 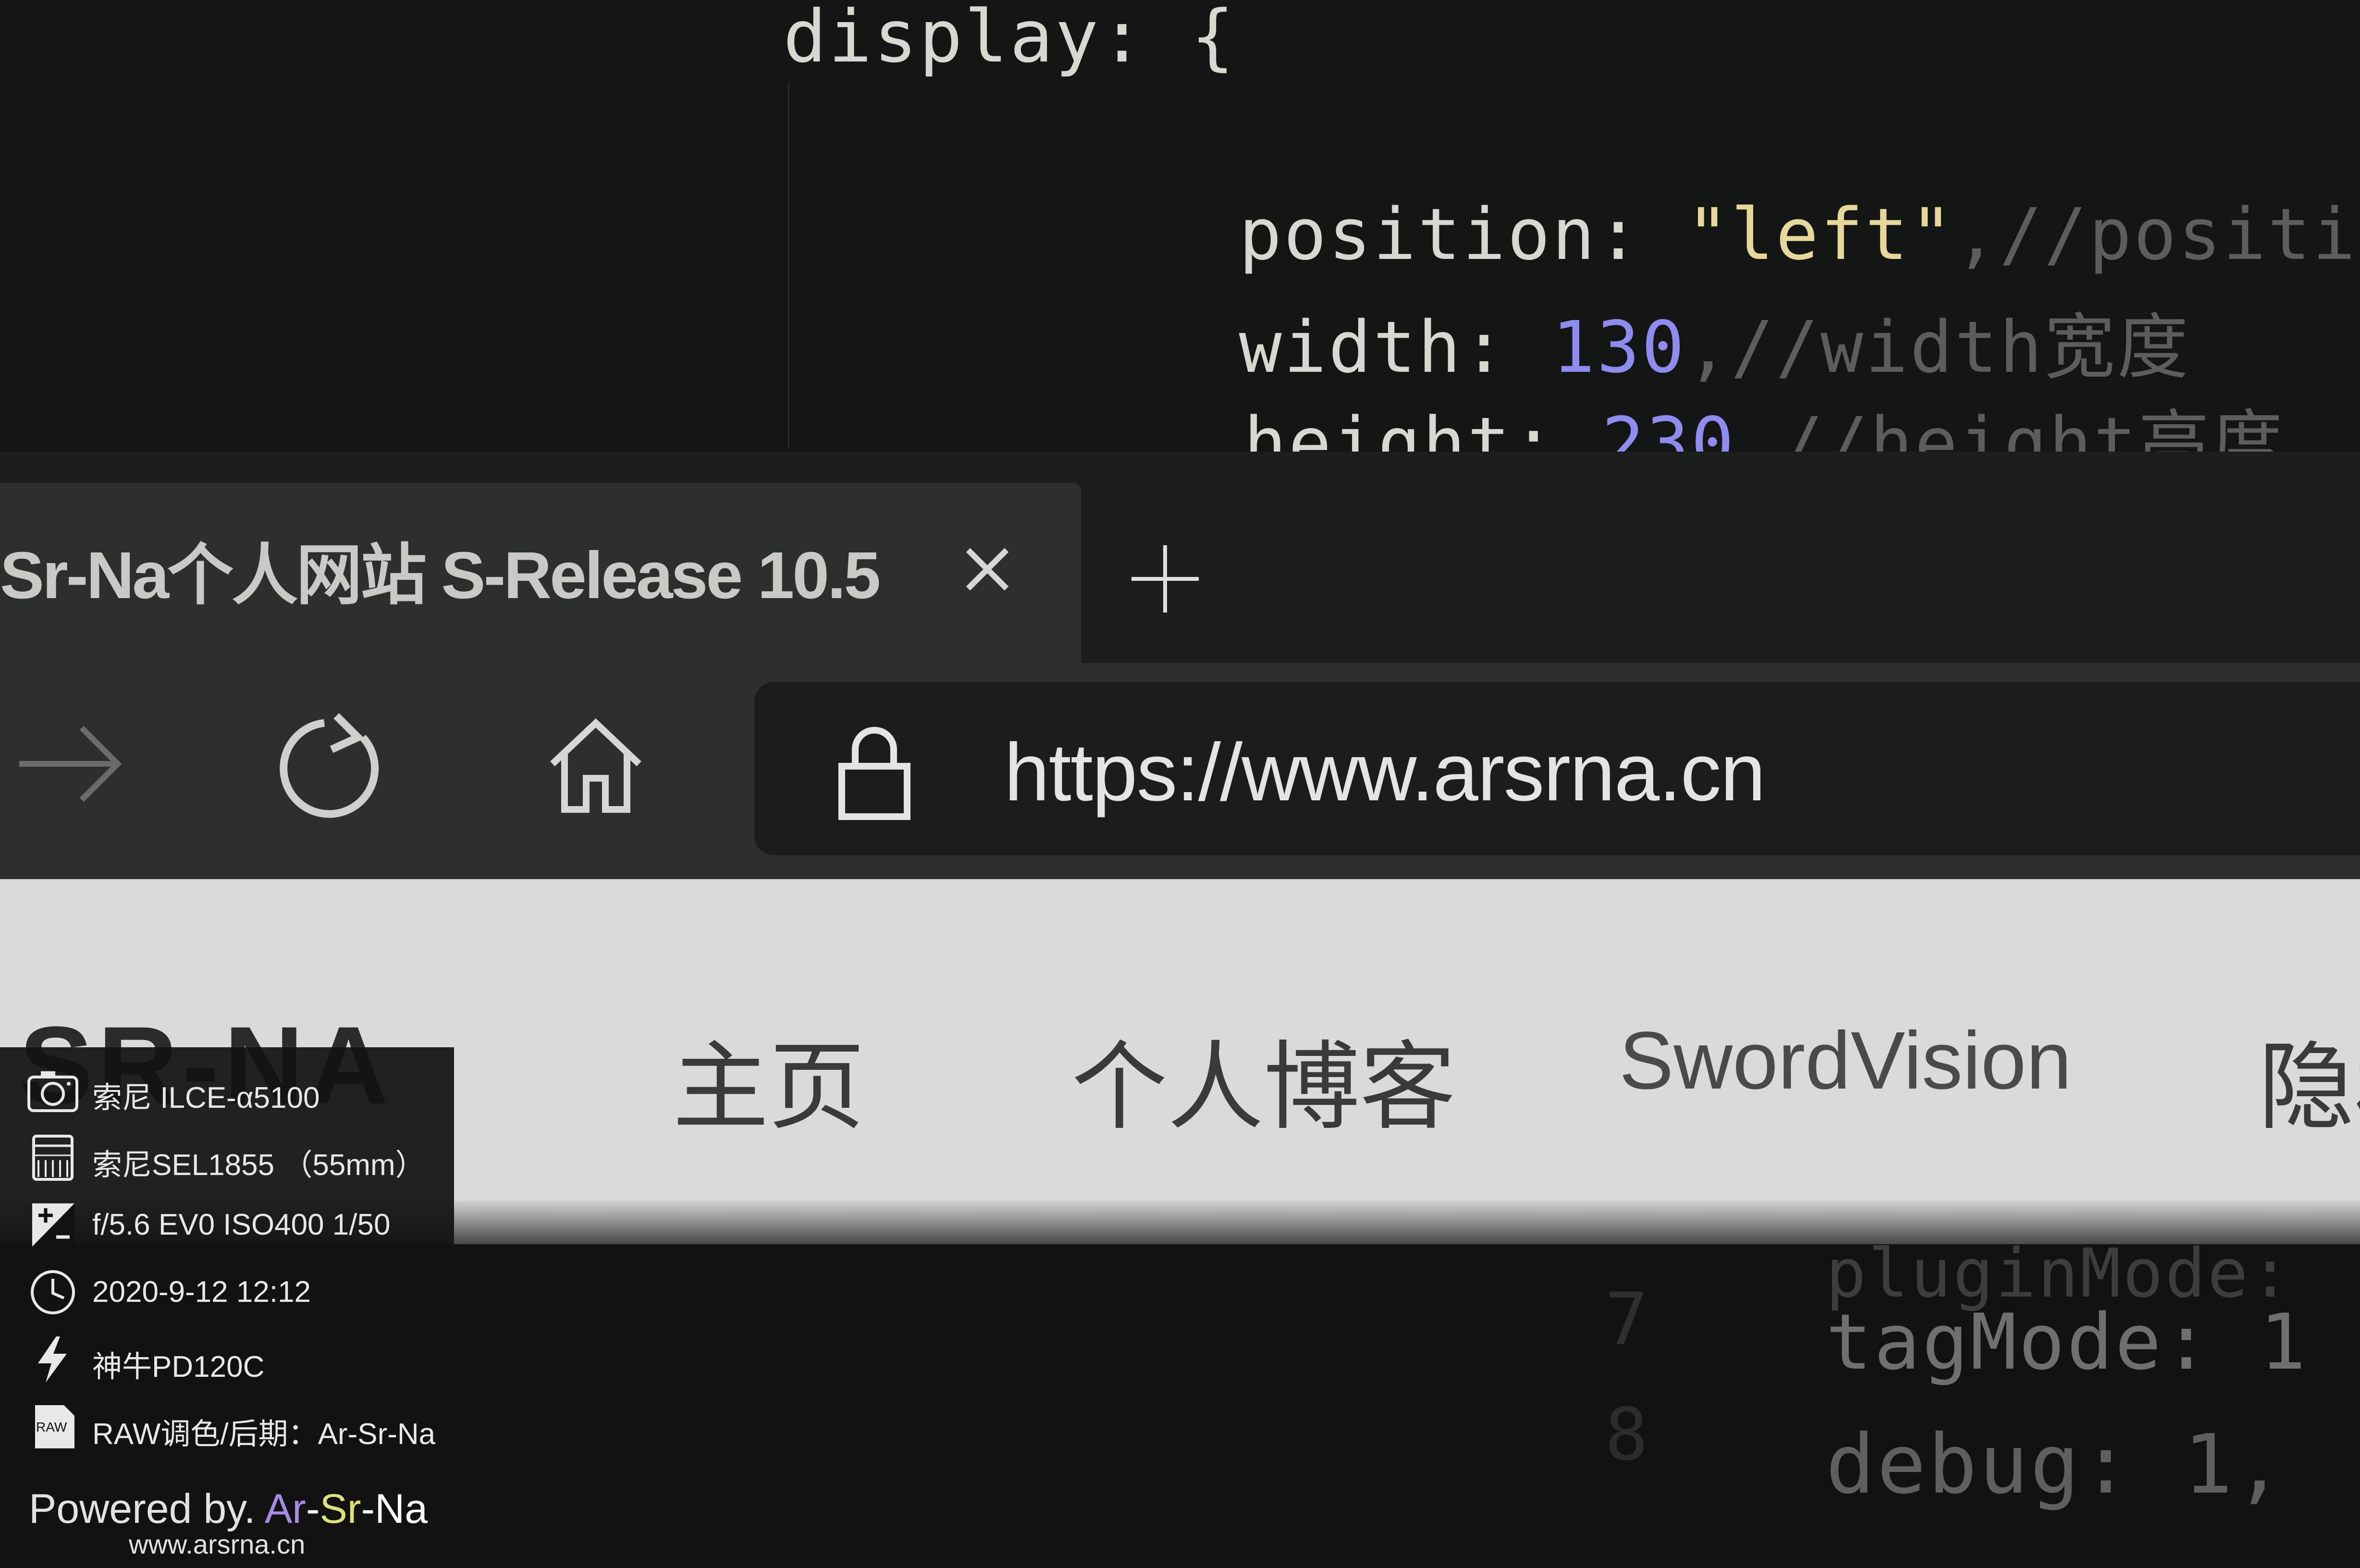 I want to click on flash-icon, so click(x=52, y=1360).